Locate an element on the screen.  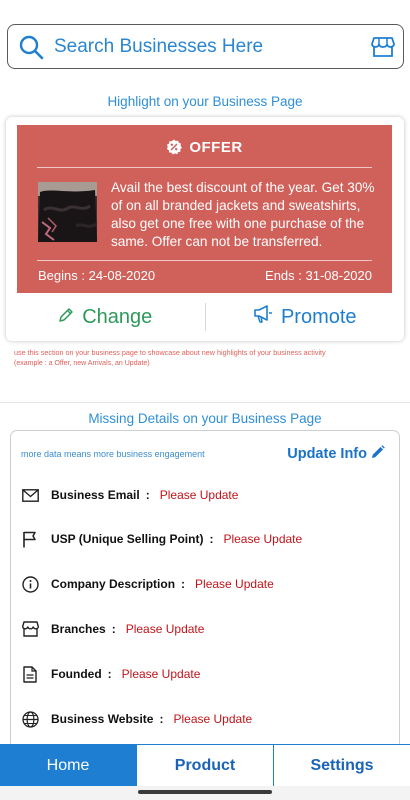
mail-icon is located at coordinates (30, 495).